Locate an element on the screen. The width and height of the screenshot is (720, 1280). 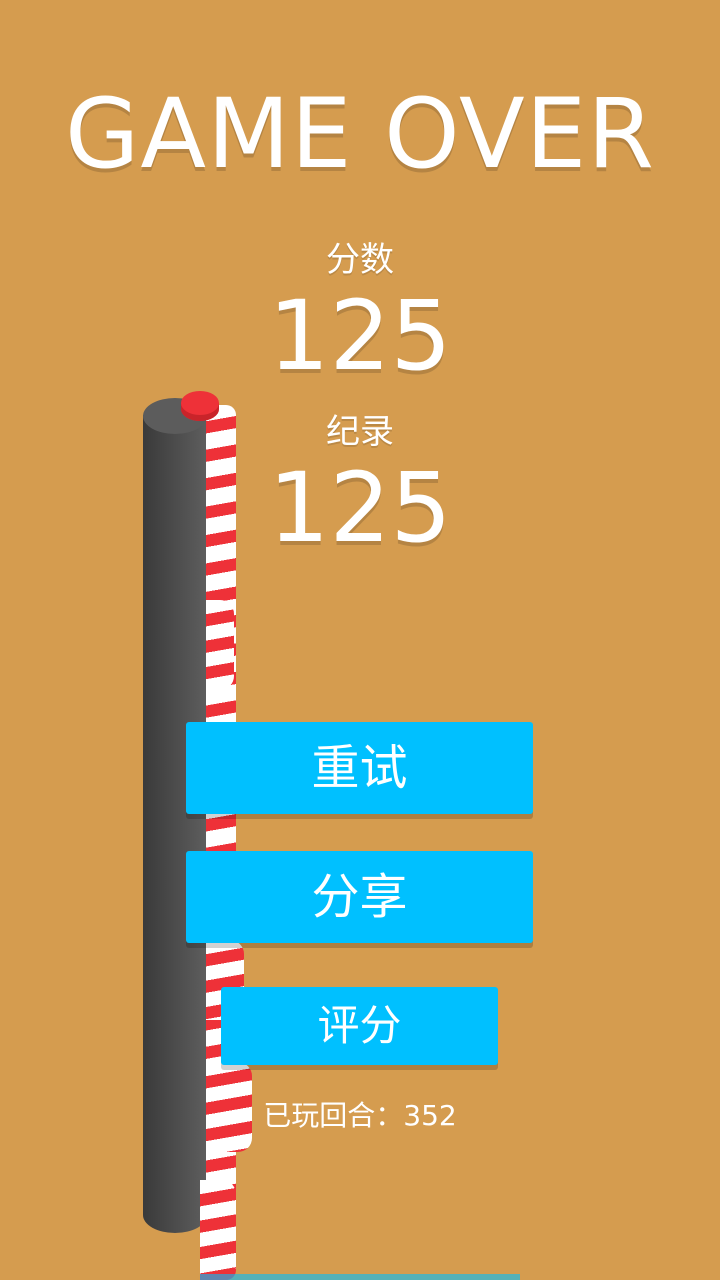
score-label: 分数 is located at coordinates (360, 260).